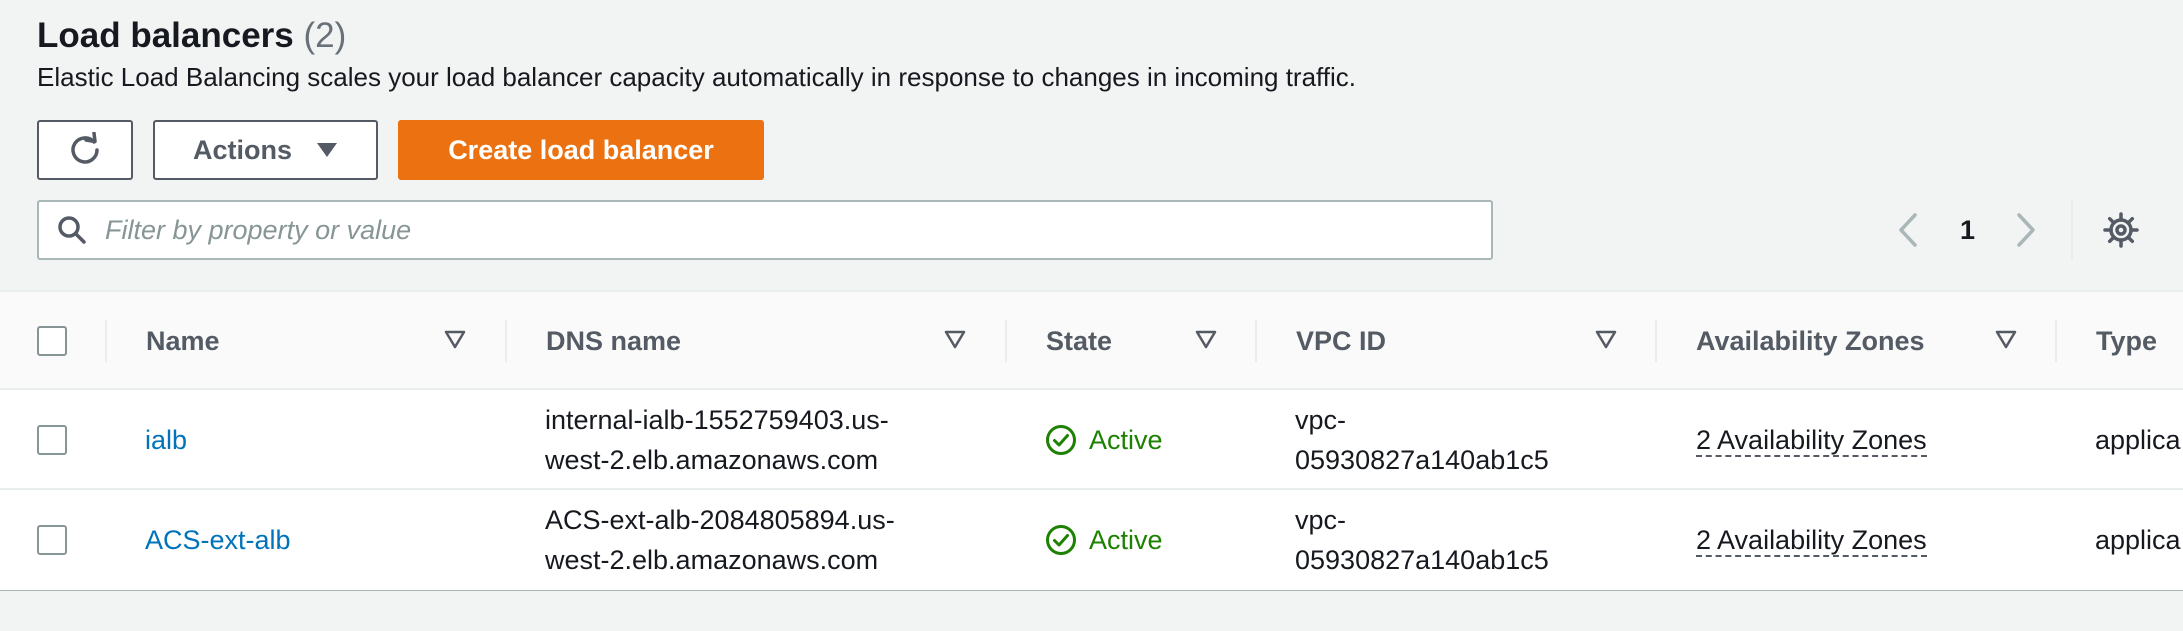 The image size is (2183, 631). What do you see at coordinates (166, 440) in the screenshot?
I see `load-balancer-name-link: ialb` at bounding box center [166, 440].